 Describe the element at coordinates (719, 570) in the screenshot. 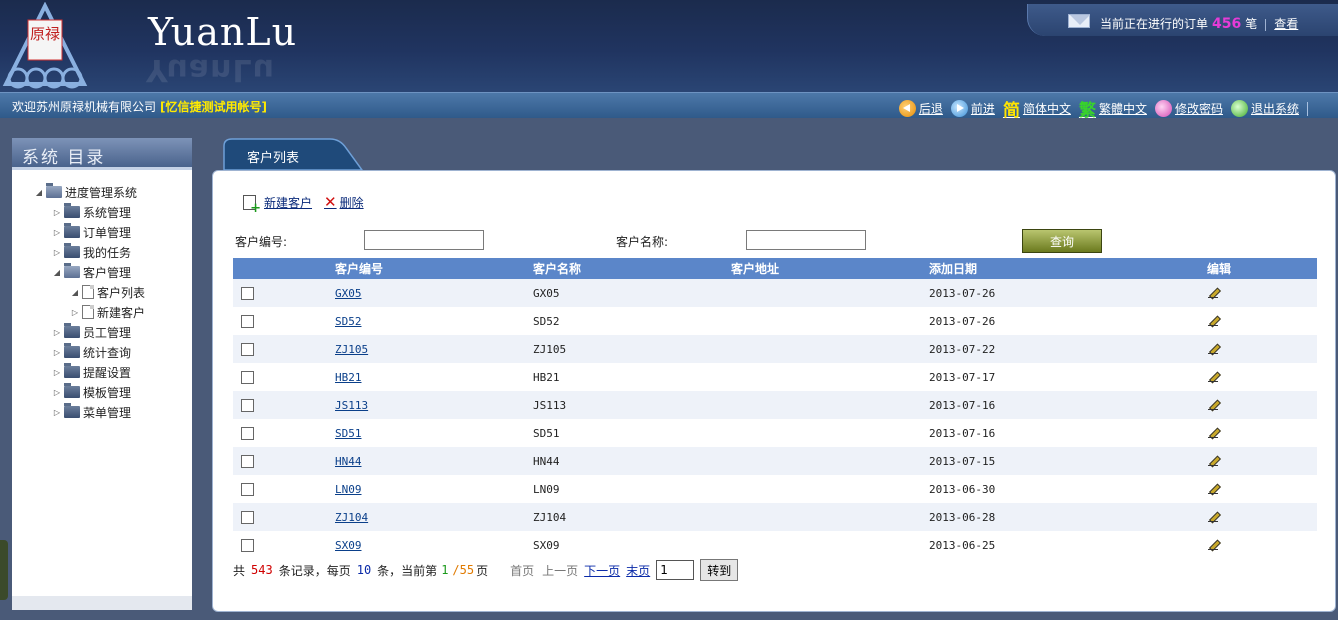

I see `goto-page-button: 转到` at that location.